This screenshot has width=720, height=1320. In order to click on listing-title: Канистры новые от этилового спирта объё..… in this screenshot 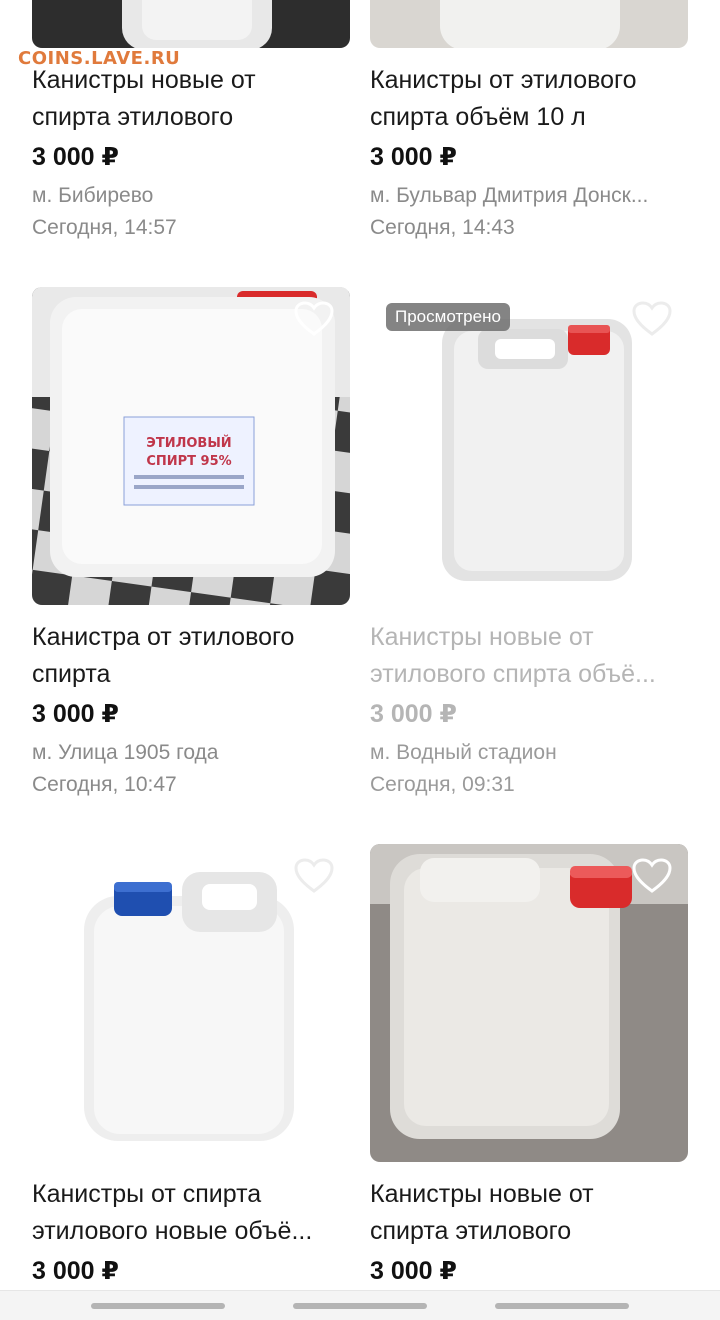, I will do `click(529, 656)`.